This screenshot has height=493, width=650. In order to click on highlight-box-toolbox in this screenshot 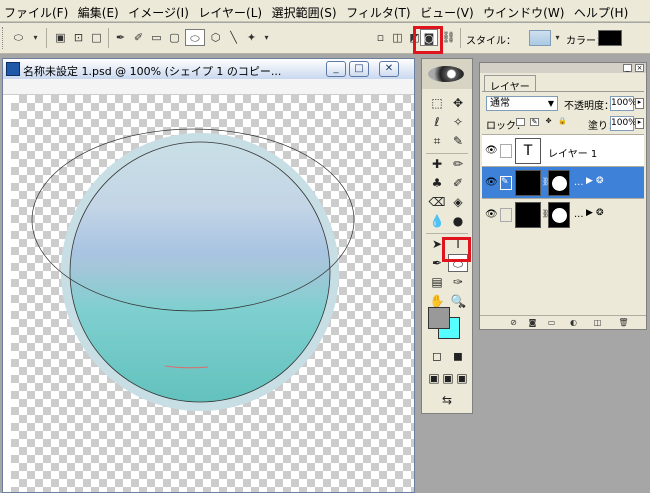, I will do `click(456, 249)`.